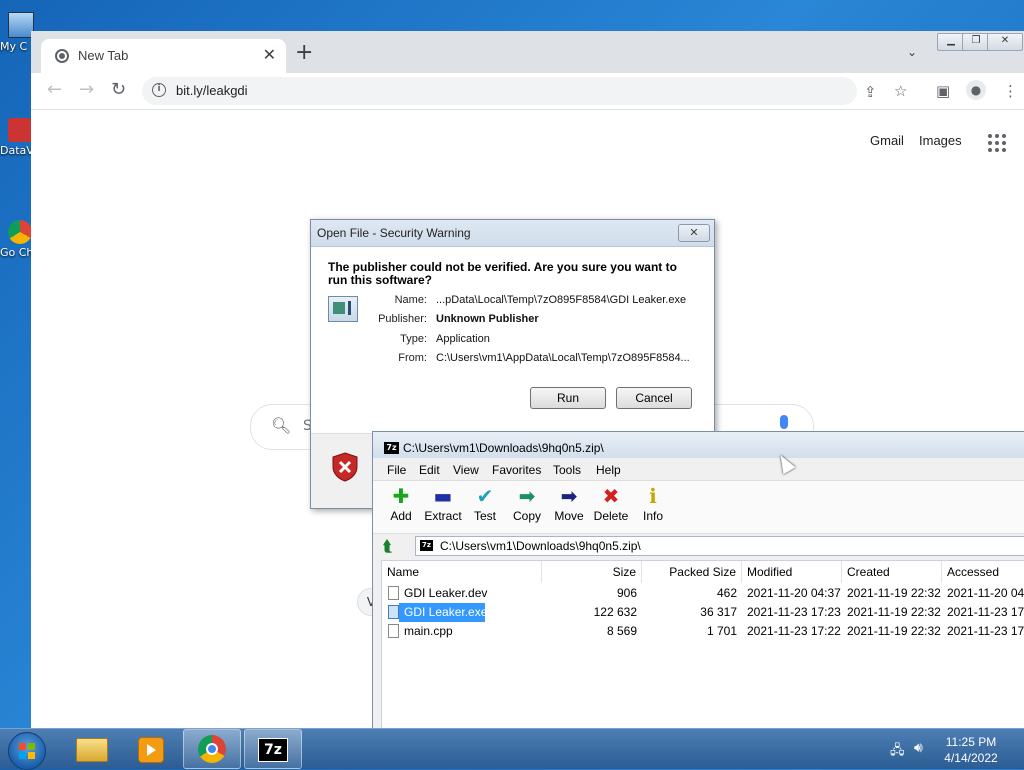  I want to click on minimize-button: ▁, so click(951, 42).